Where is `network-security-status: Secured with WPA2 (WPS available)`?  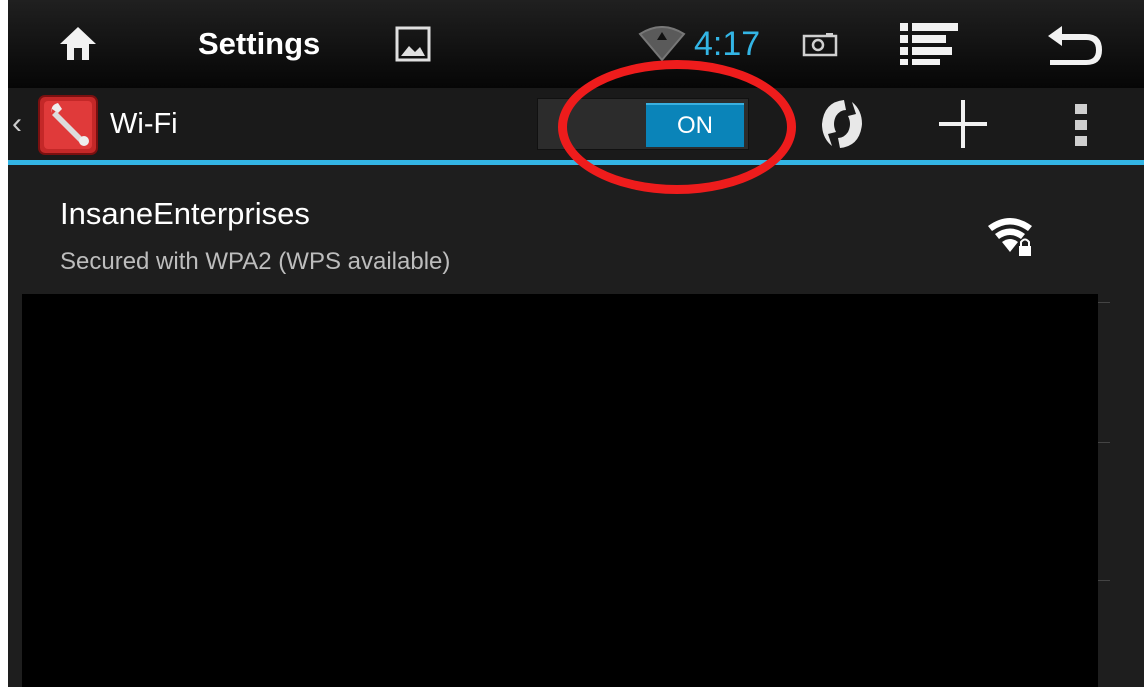 network-security-status: Secured with WPA2 (WPS available) is located at coordinates (255, 261).